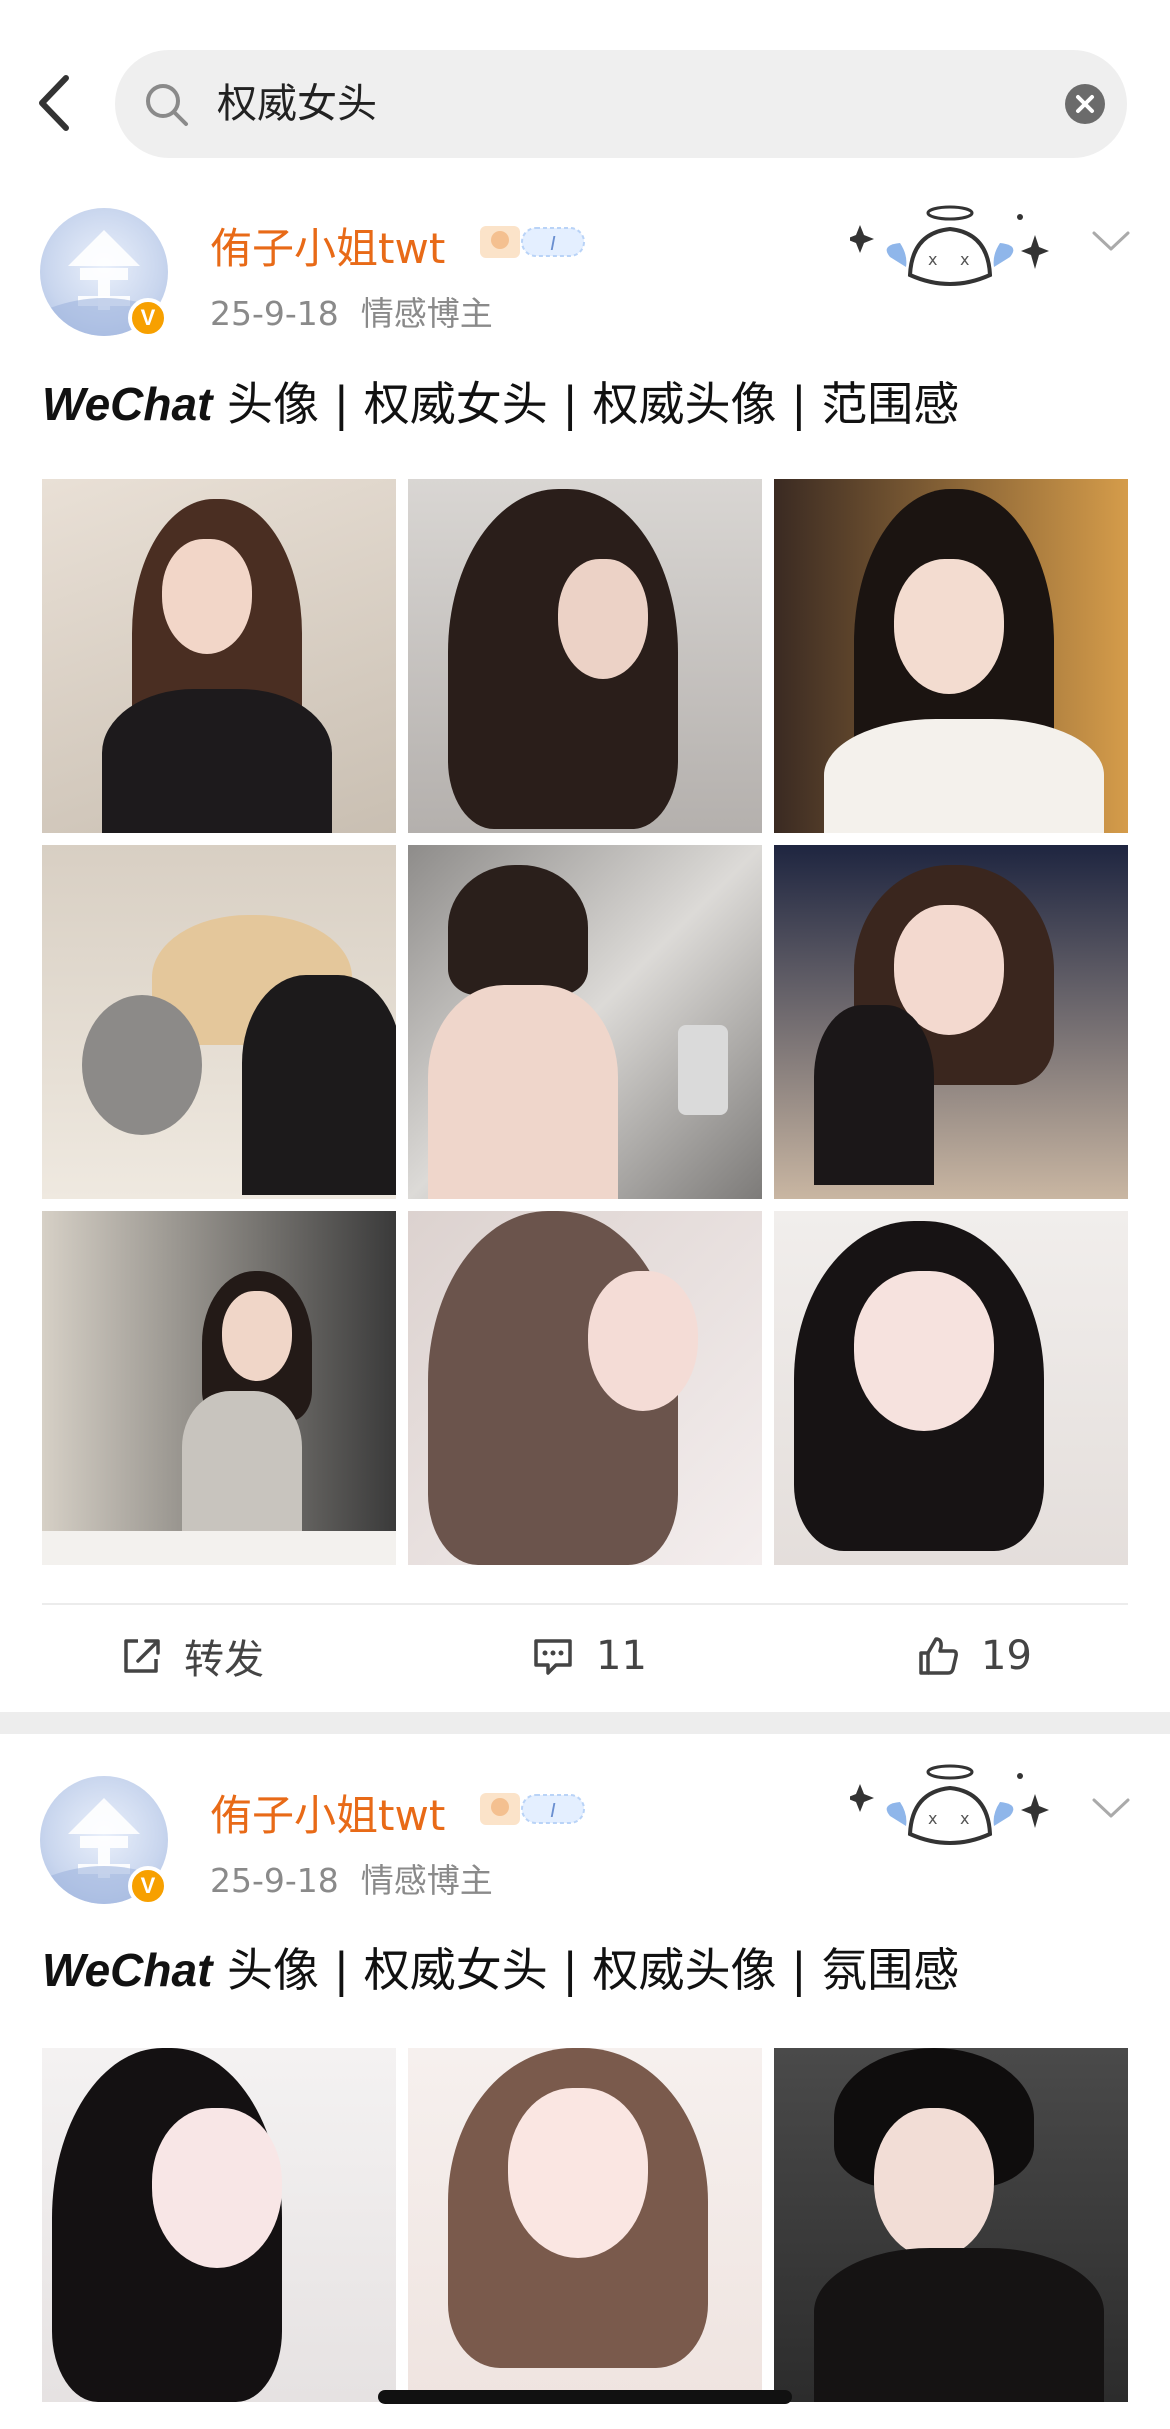  I want to click on close-icon, so click(1085, 104).